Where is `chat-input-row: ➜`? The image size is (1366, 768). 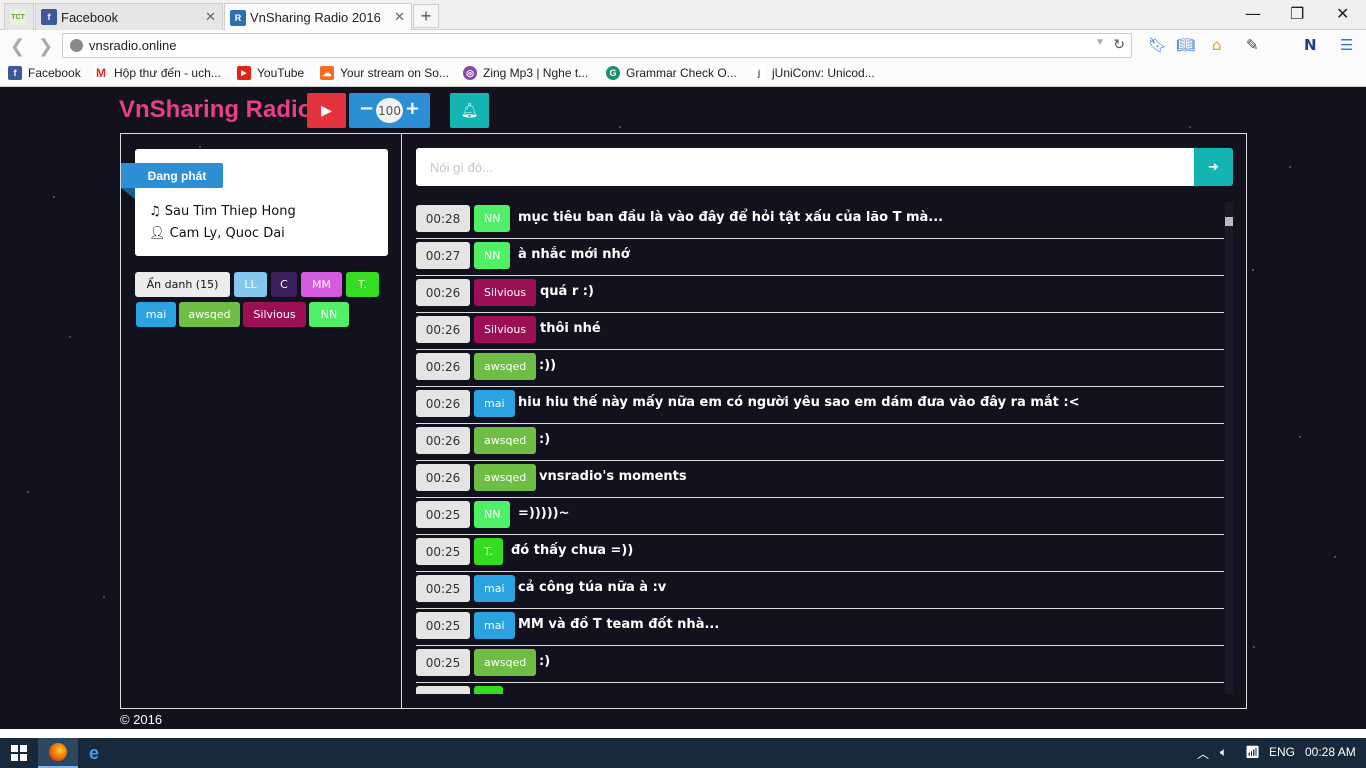
chat-input-row: ➜ is located at coordinates (824, 167).